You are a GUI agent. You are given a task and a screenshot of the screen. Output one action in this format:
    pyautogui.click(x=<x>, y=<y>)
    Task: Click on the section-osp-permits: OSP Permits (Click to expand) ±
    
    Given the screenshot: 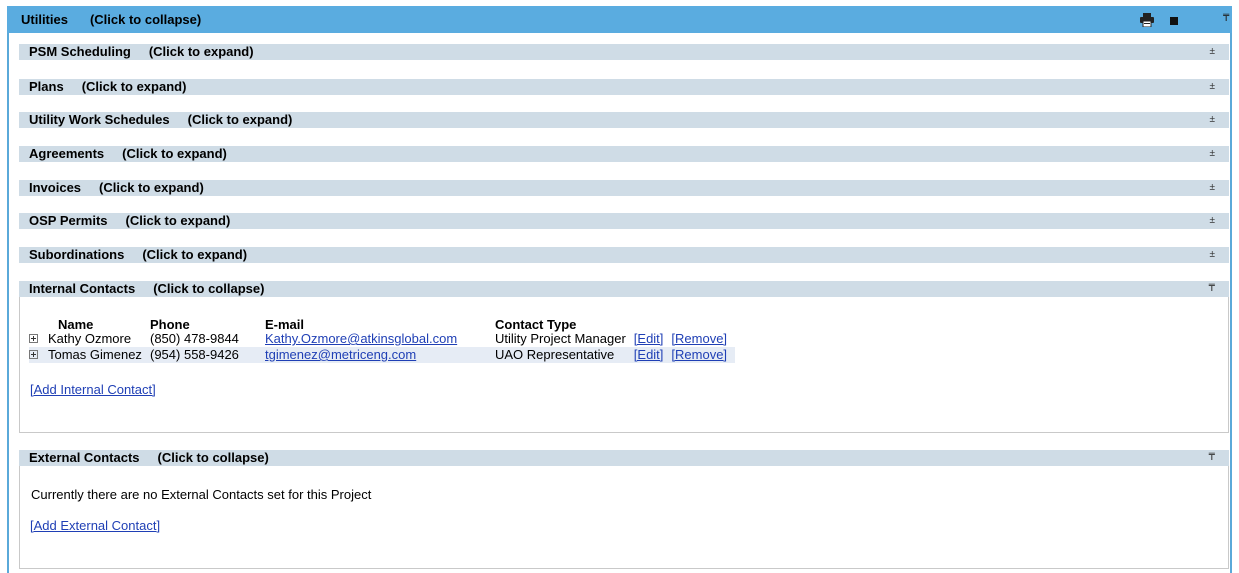 What is the action you would take?
    pyautogui.click(x=624, y=221)
    